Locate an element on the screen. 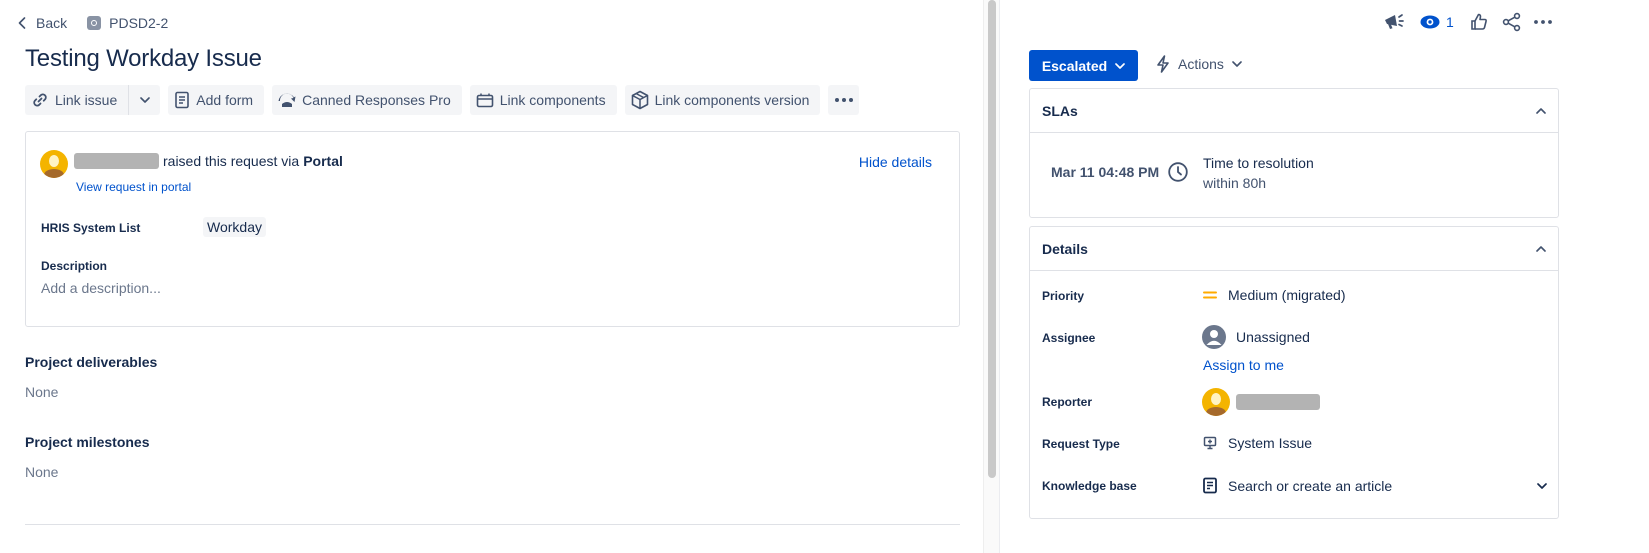 This screenshot has width=1649, height=553. priority-field: Medium (migrated) is located at coordinates (1273, 295).